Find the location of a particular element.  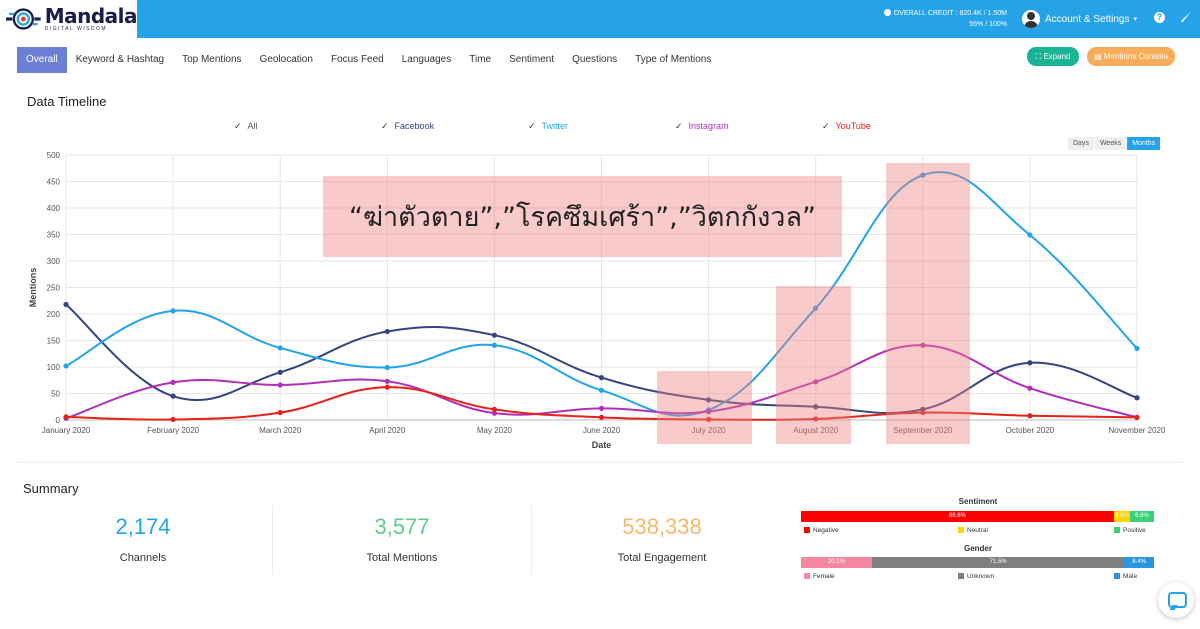

tab-sentiment: Sentiment is located at coordinates (531, 60).